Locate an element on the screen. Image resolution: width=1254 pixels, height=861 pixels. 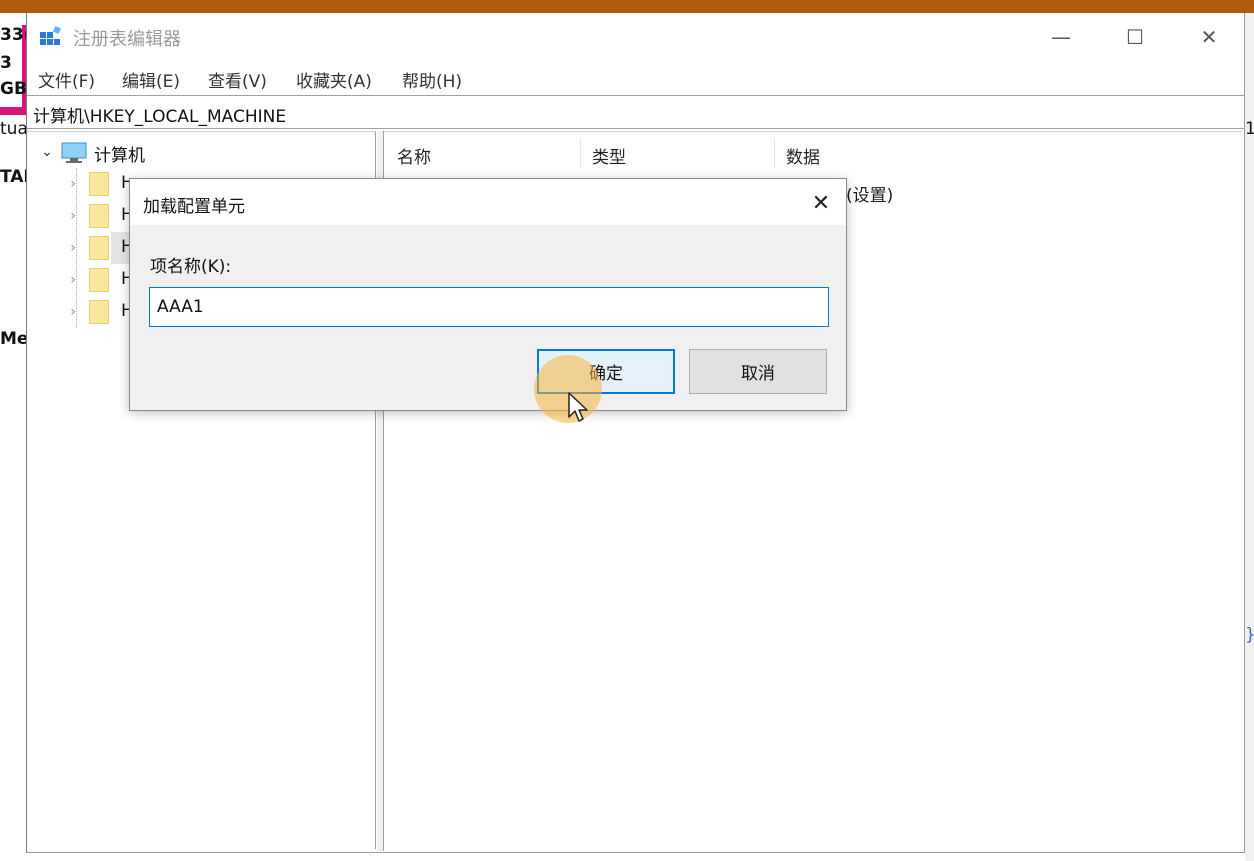
tree-item-computer: ⌄ 计算机 is located at coordinates (199, 152).